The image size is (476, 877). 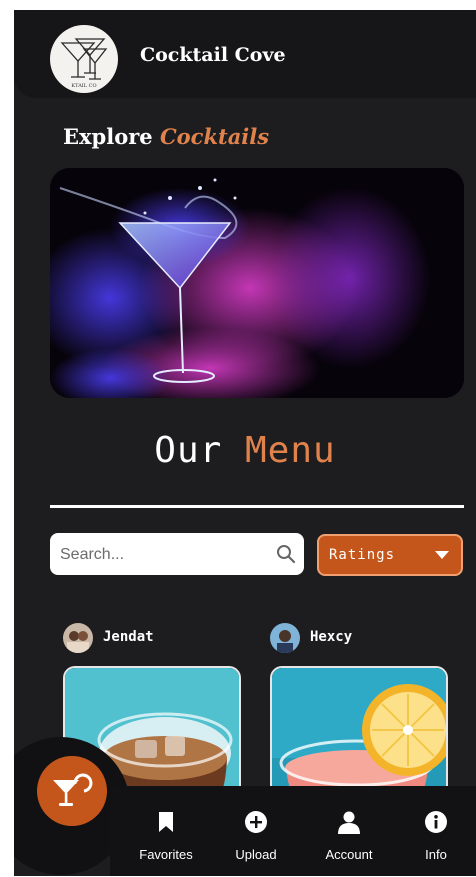 I want to click on explore-heading: Explore Cocktails, so click(x=166, y=136).